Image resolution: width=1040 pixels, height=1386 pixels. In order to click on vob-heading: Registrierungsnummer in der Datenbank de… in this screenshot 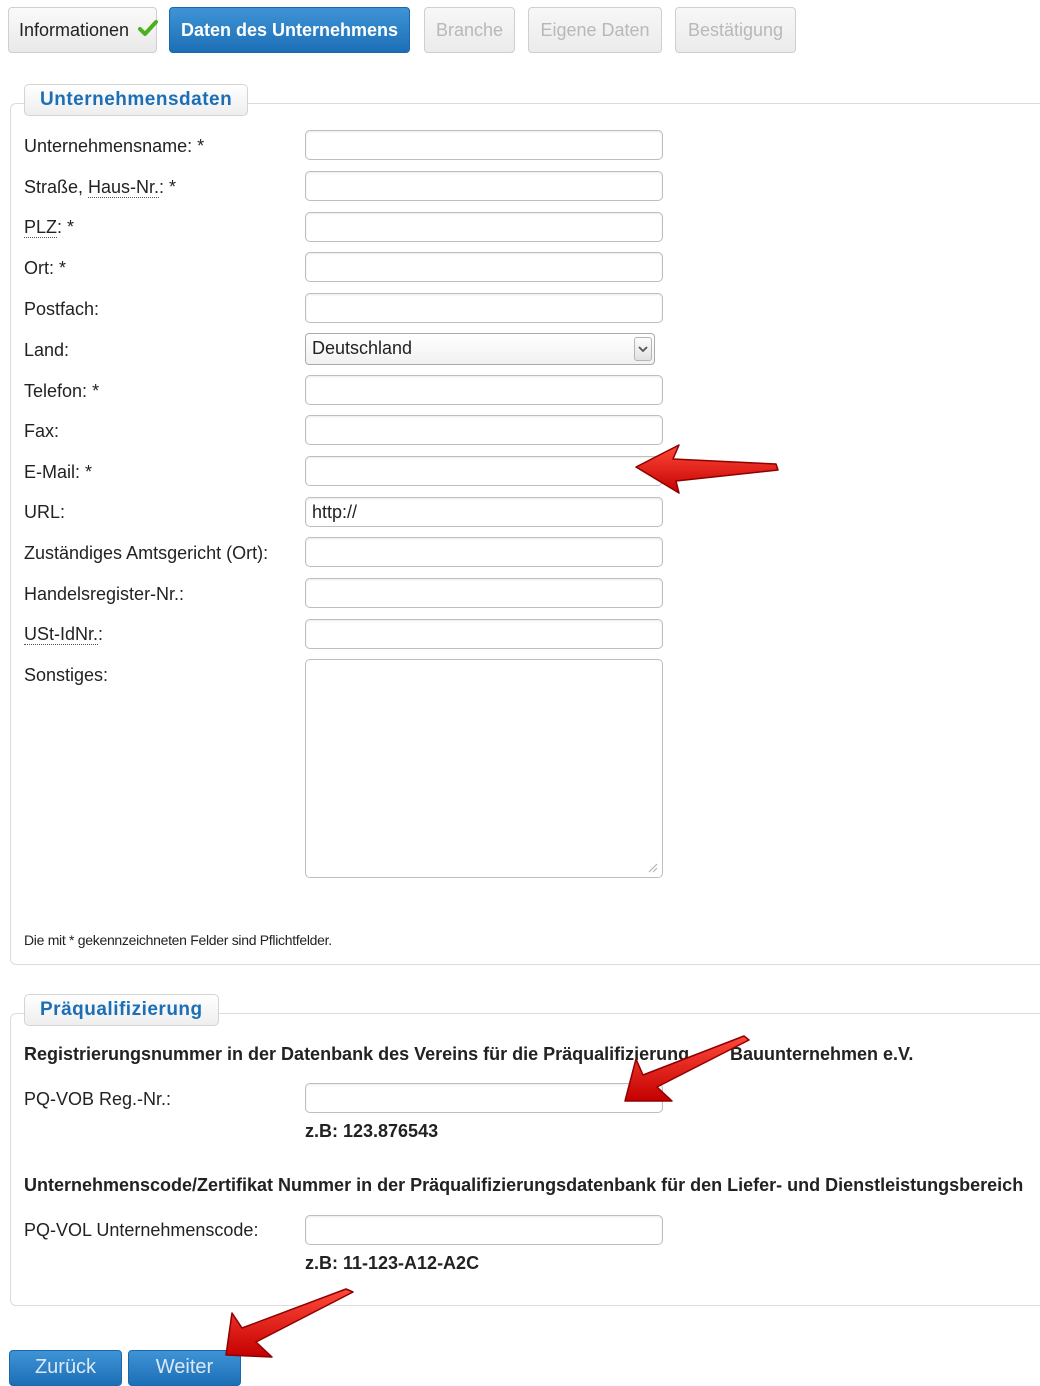, I will do `click(357, 1054)`.